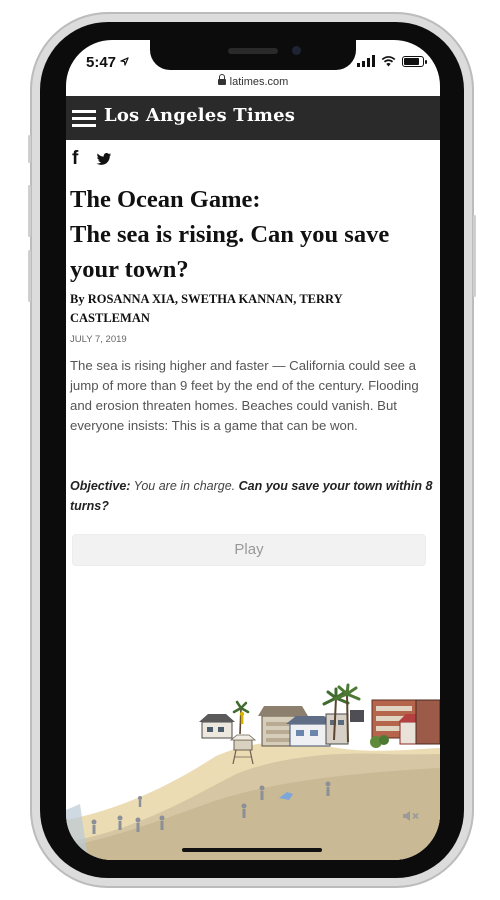 The image size is (500, 900). Describe the element at coordinates (296, 50) in the screenshot. I see `front-camera` at that location.